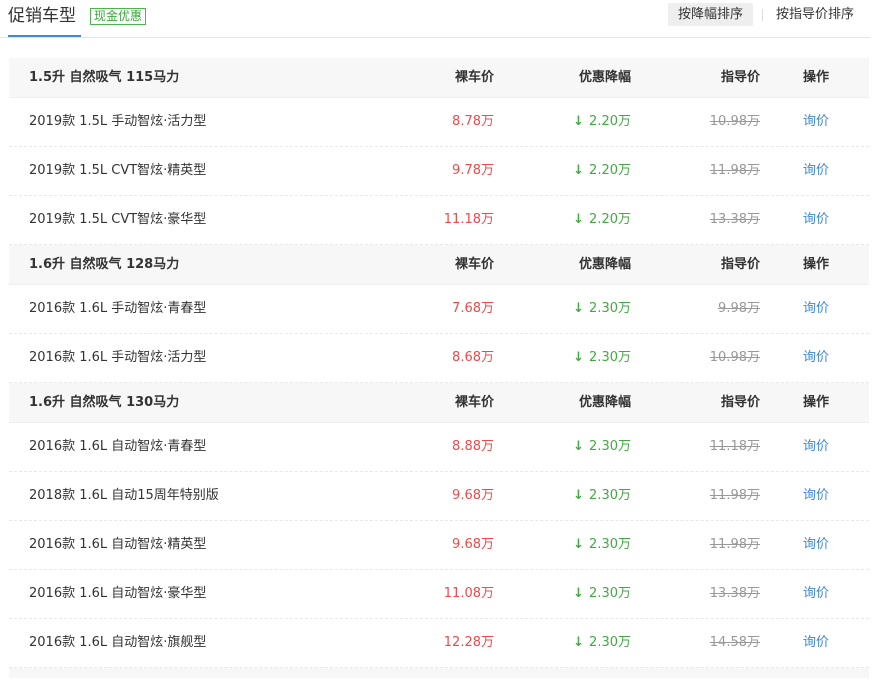 The width and height of the screenshot is (887, 680). What do you see at coordinates (117, 309) in the screenshot?
I see `model-name: 2016款 1.6L 手动智炫·青春型` at bounding box center [117, 309].